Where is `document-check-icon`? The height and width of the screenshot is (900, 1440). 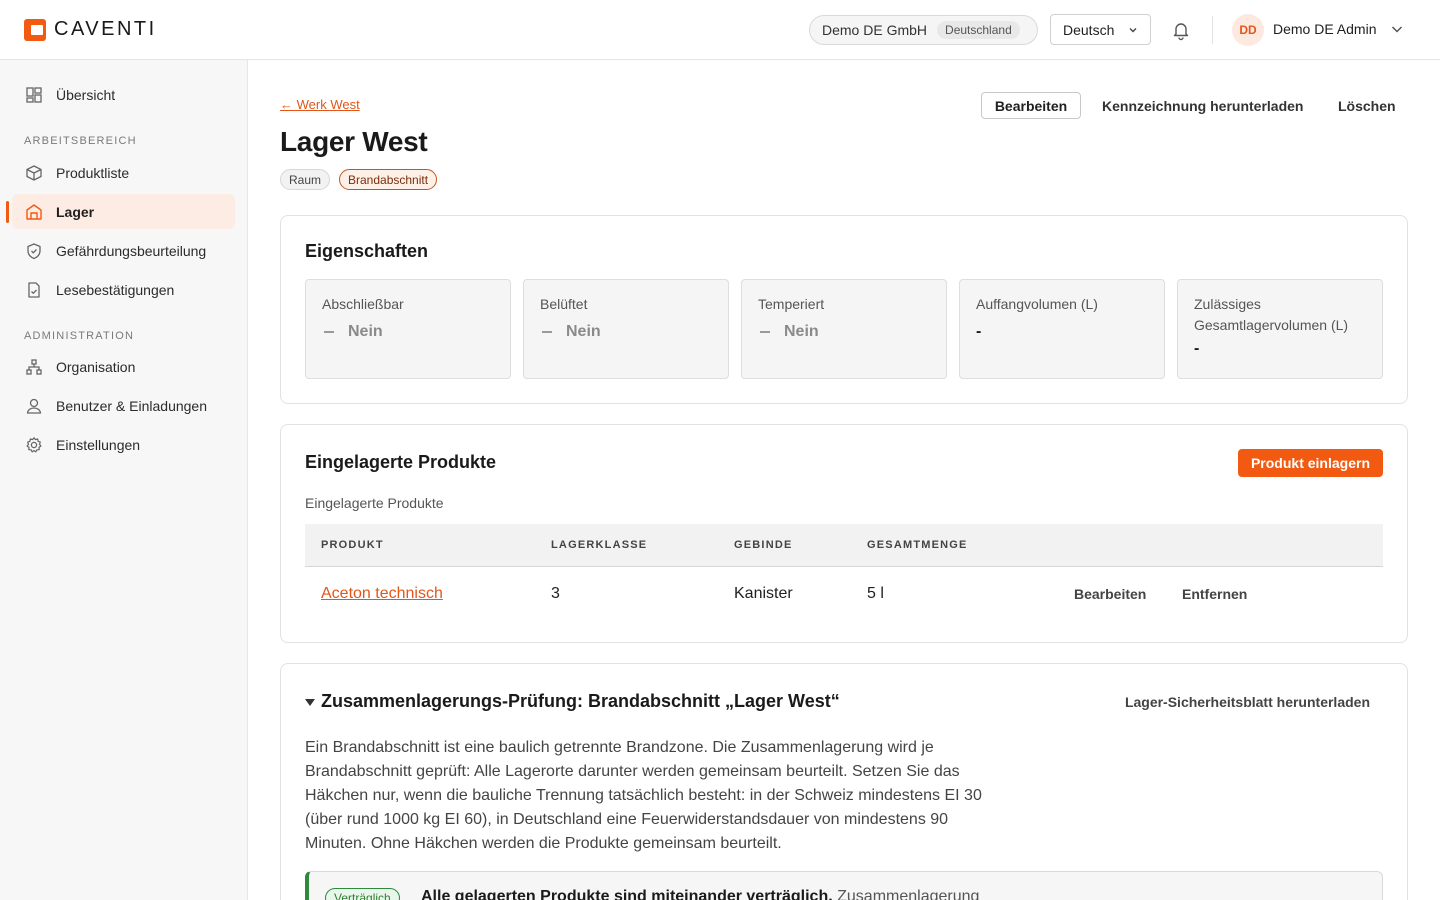
document-check-icon is located at coordinates (34, 290).